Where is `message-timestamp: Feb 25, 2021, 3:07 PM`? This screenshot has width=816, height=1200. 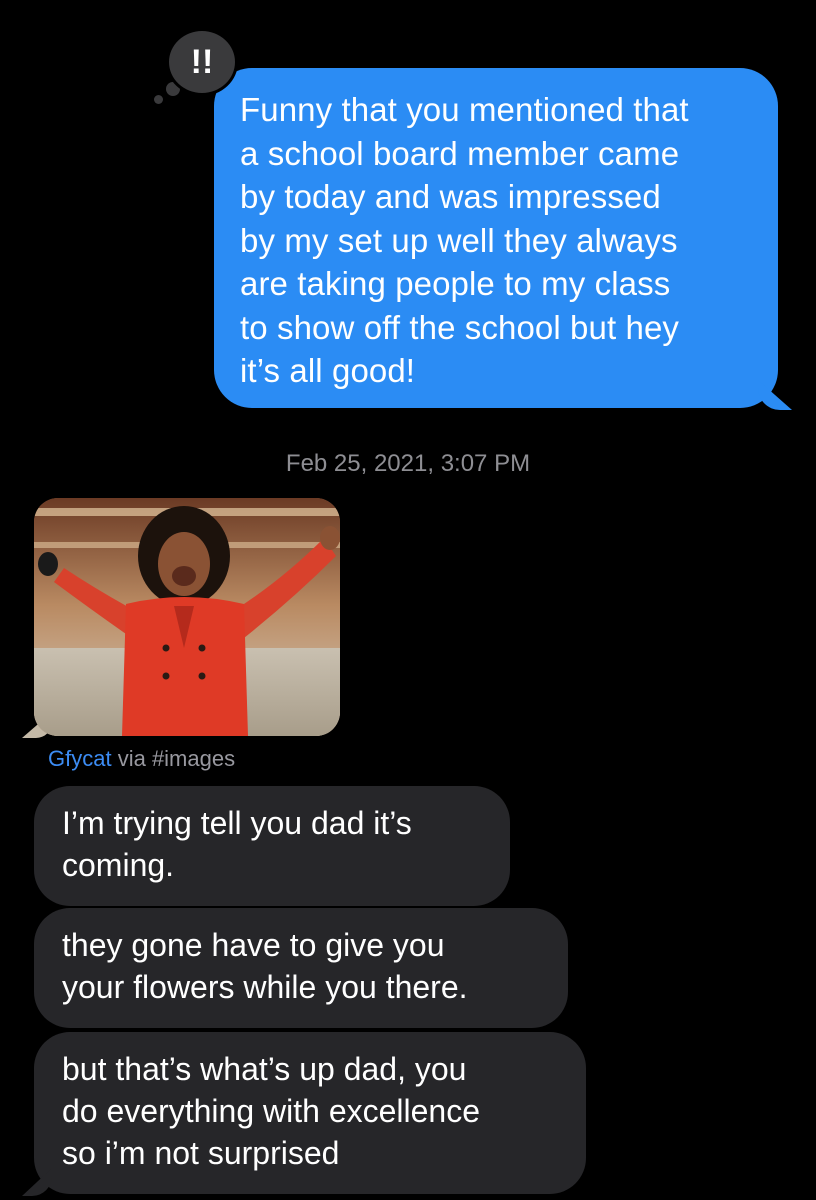
message-timestamp: Feb 25, 2021, 3:07 PM is located at coordinates (408, 463).